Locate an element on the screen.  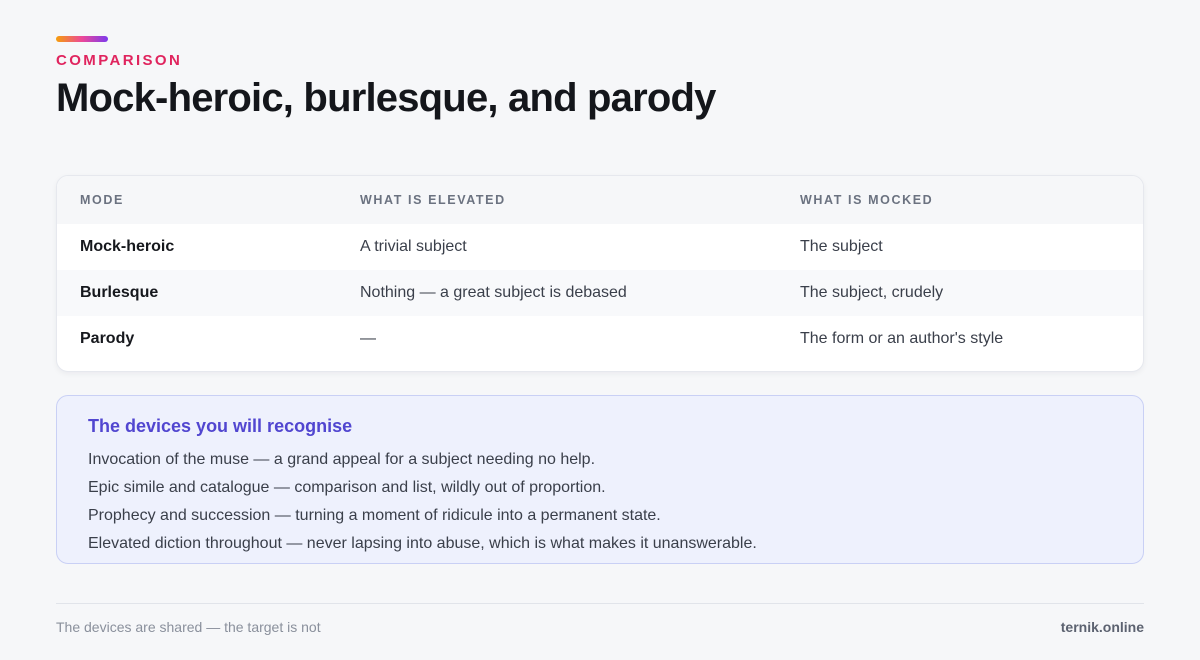
cell-elevated: Nothing — a great subject is debased is located at coordinates (493, 292).